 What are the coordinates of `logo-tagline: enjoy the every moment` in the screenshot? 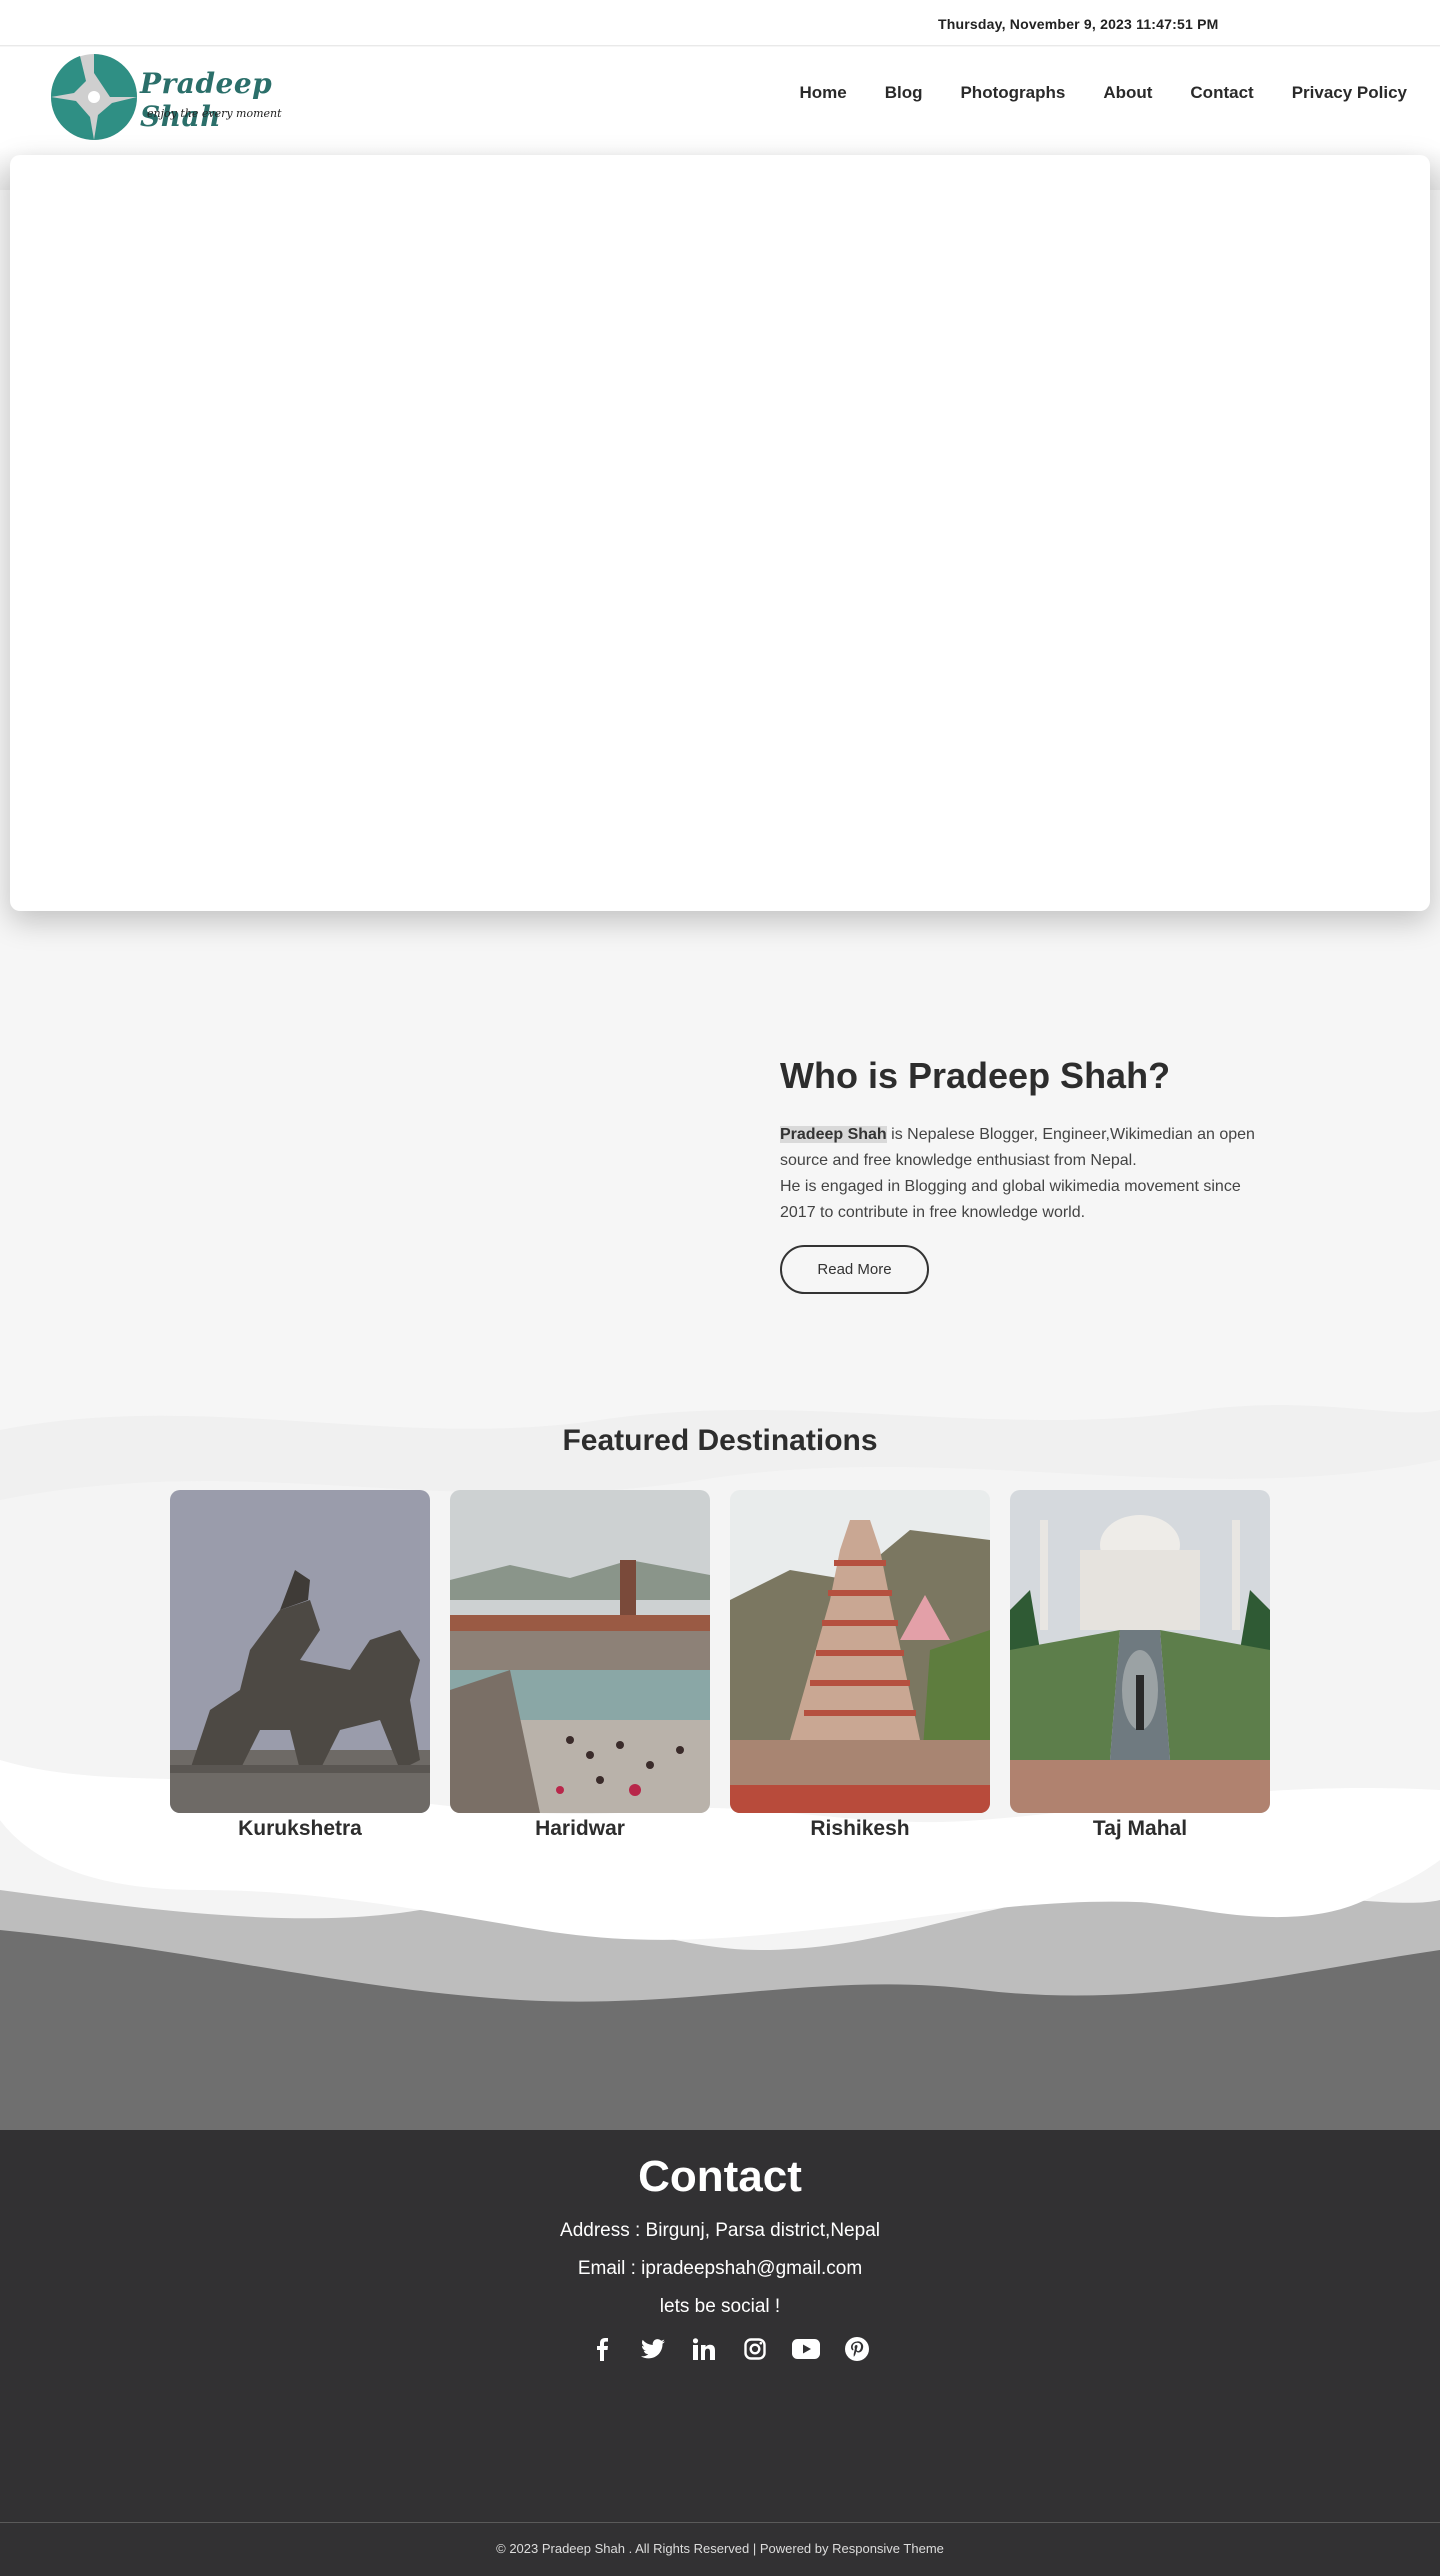 It's located at (214, 113).